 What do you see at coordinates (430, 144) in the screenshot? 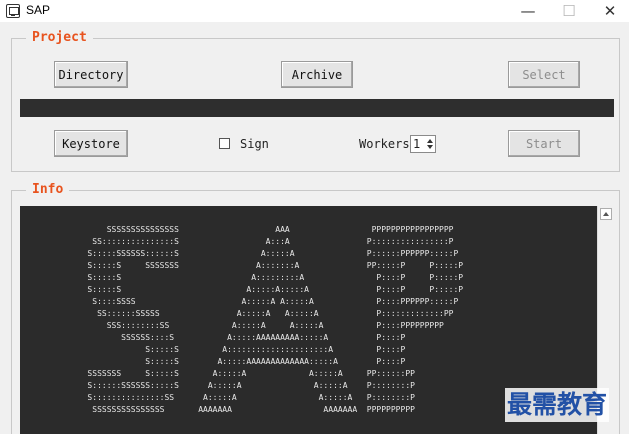
I see `workers-spin-arrows` at bounding box center [430, 144].